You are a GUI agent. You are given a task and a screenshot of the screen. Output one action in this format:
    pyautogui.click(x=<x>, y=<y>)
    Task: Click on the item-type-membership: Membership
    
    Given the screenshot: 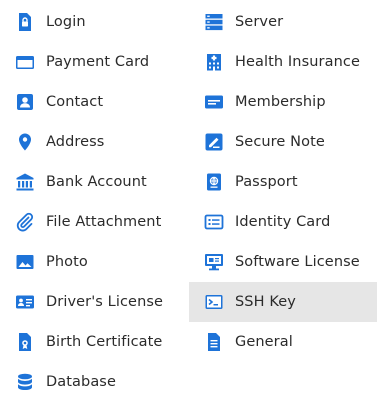 What is the action you would take?
    pyautogui.click(x=283, y=102)
    